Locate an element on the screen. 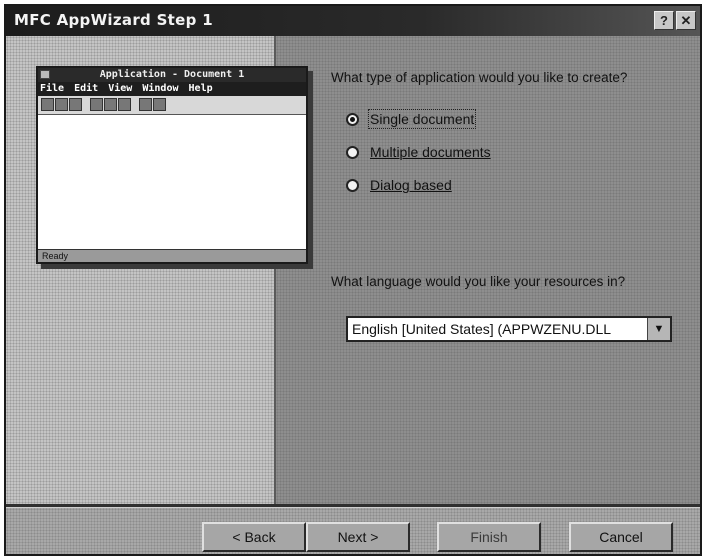 The image size is (708, 560). close-button: ✕ is located at coordinates (686, 20).